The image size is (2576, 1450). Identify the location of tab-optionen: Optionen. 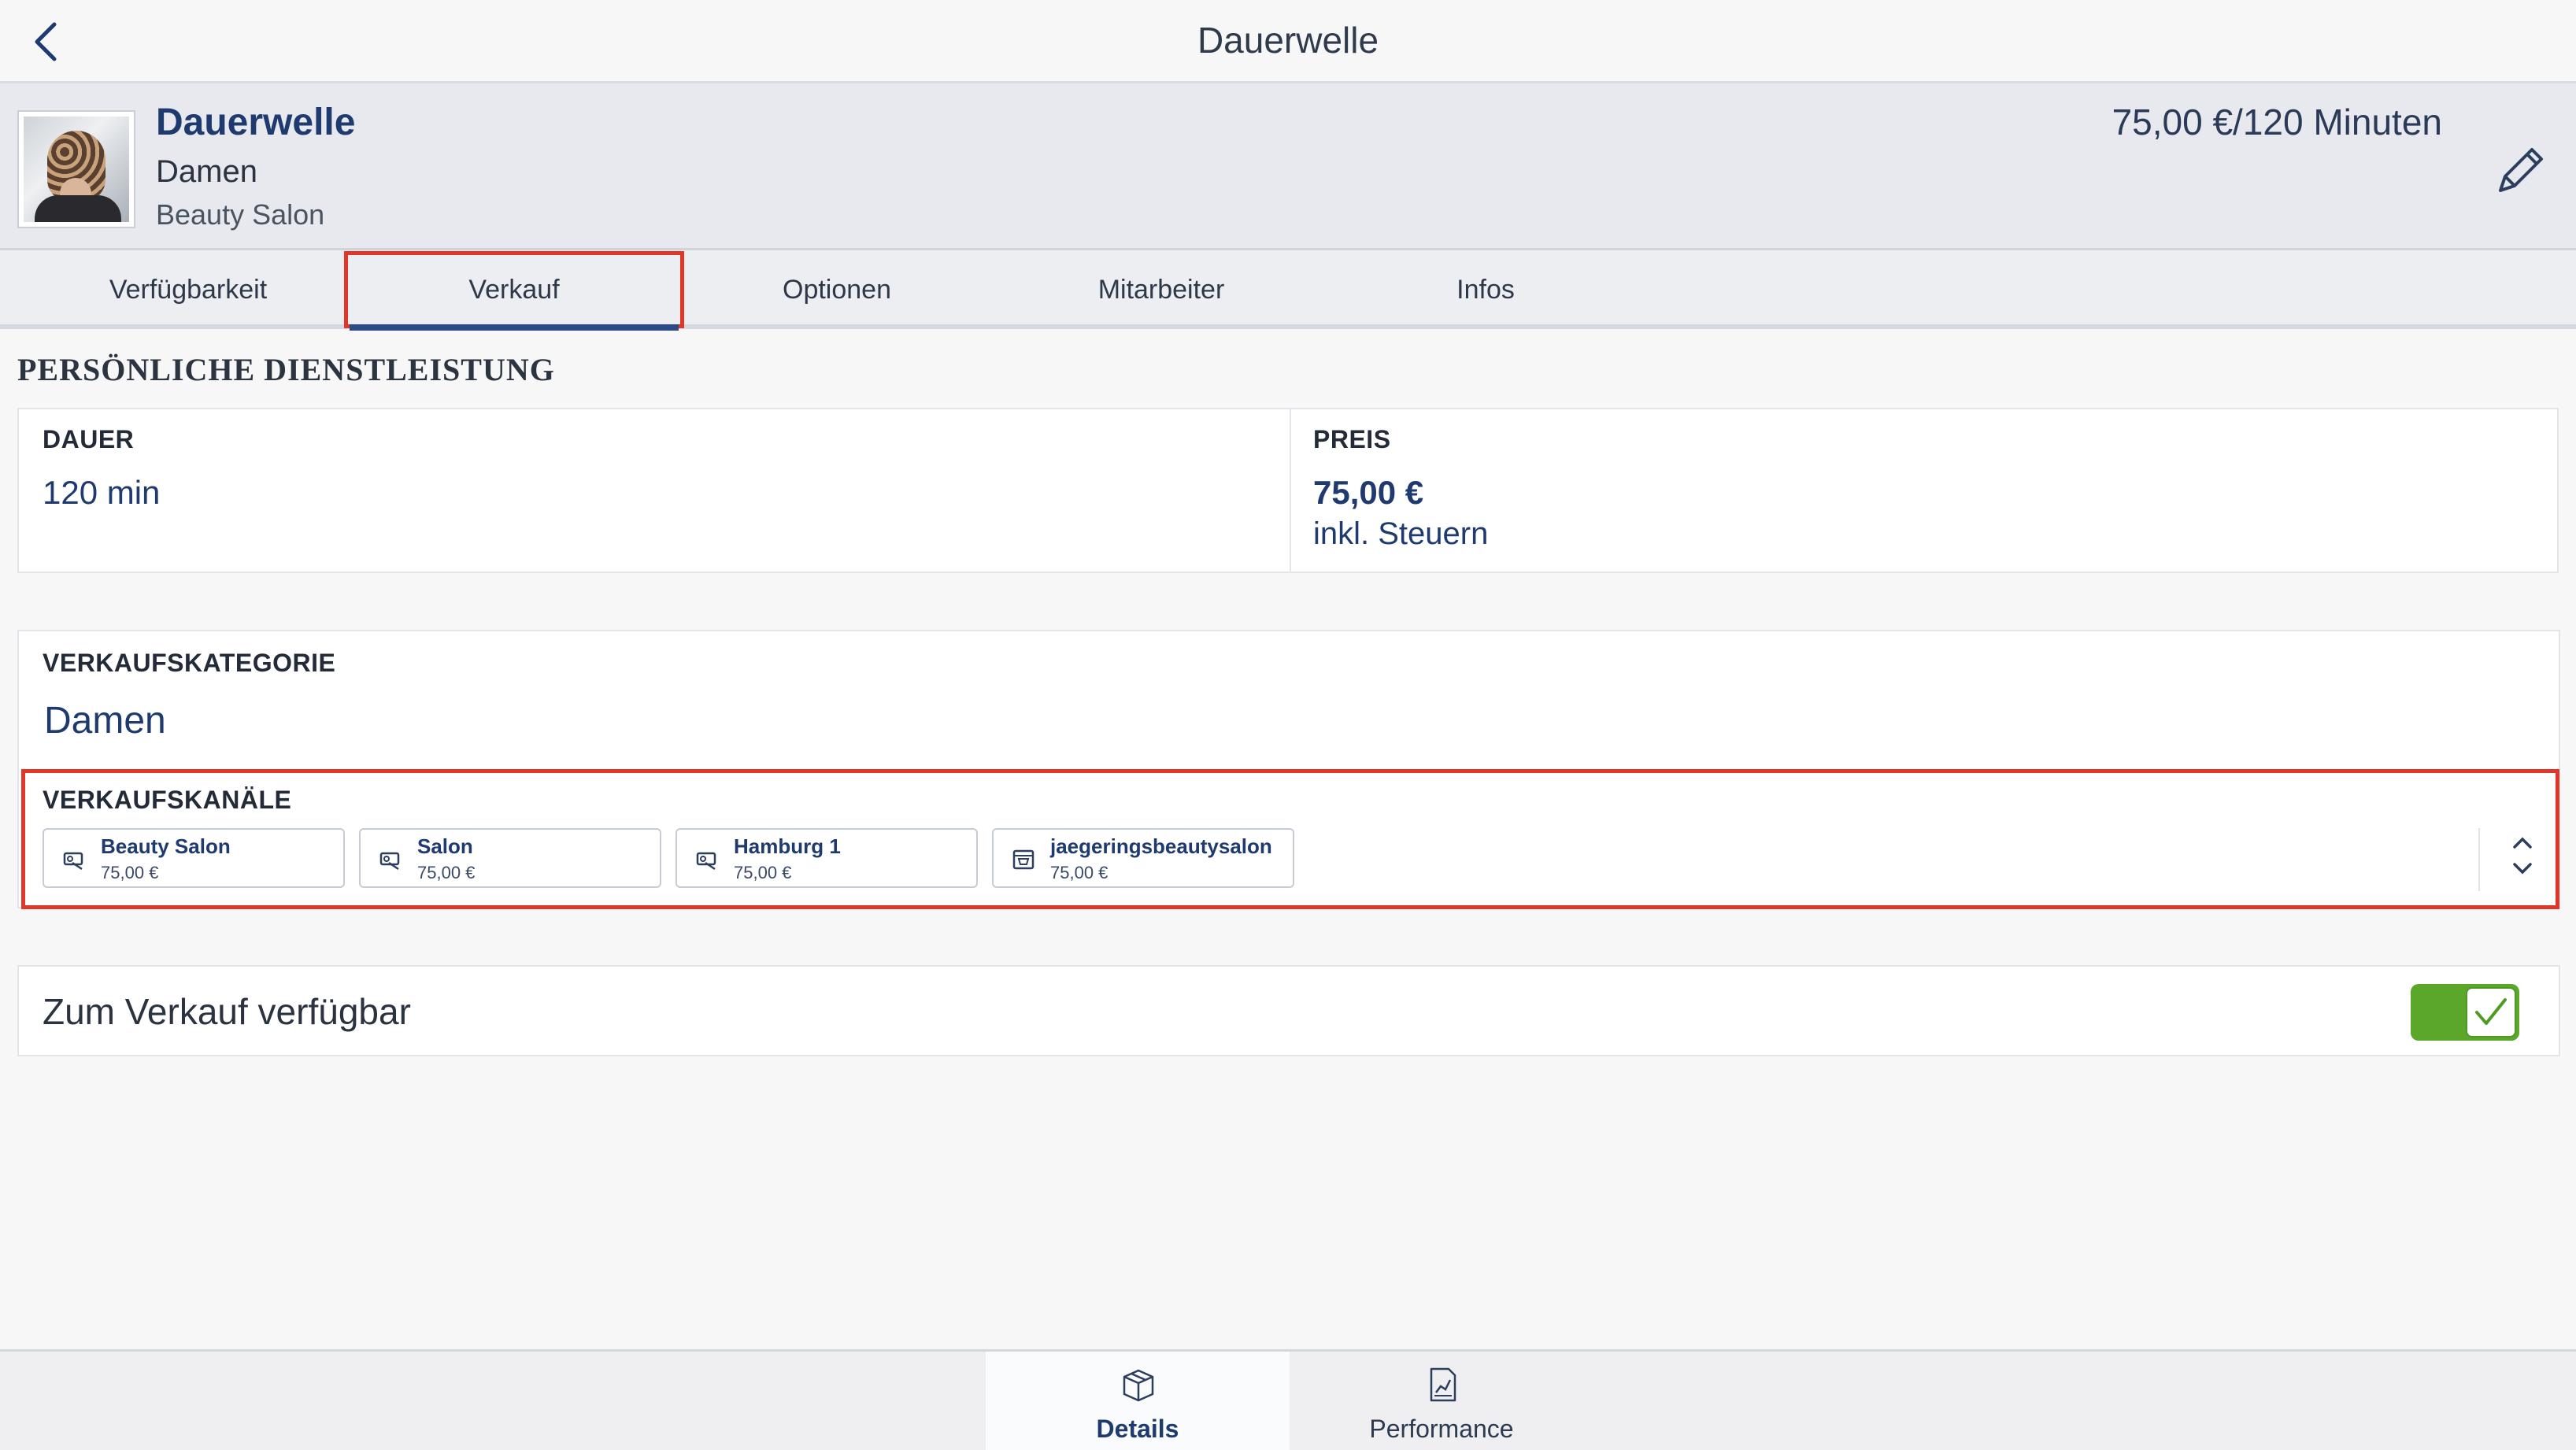
(836, 289).